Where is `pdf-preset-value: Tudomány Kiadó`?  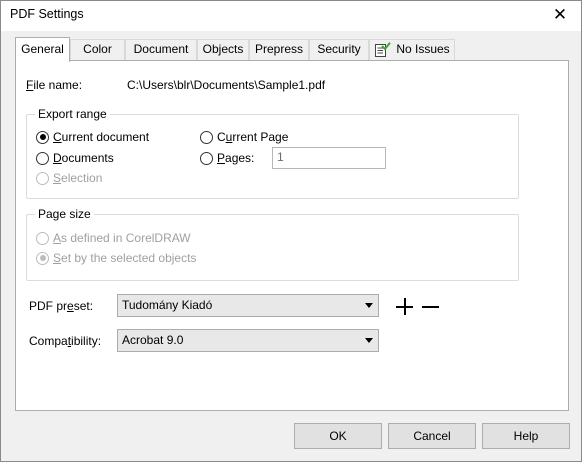 pdf-preset-value: Tudomány Kiadó is located at coordinates (167, 305).